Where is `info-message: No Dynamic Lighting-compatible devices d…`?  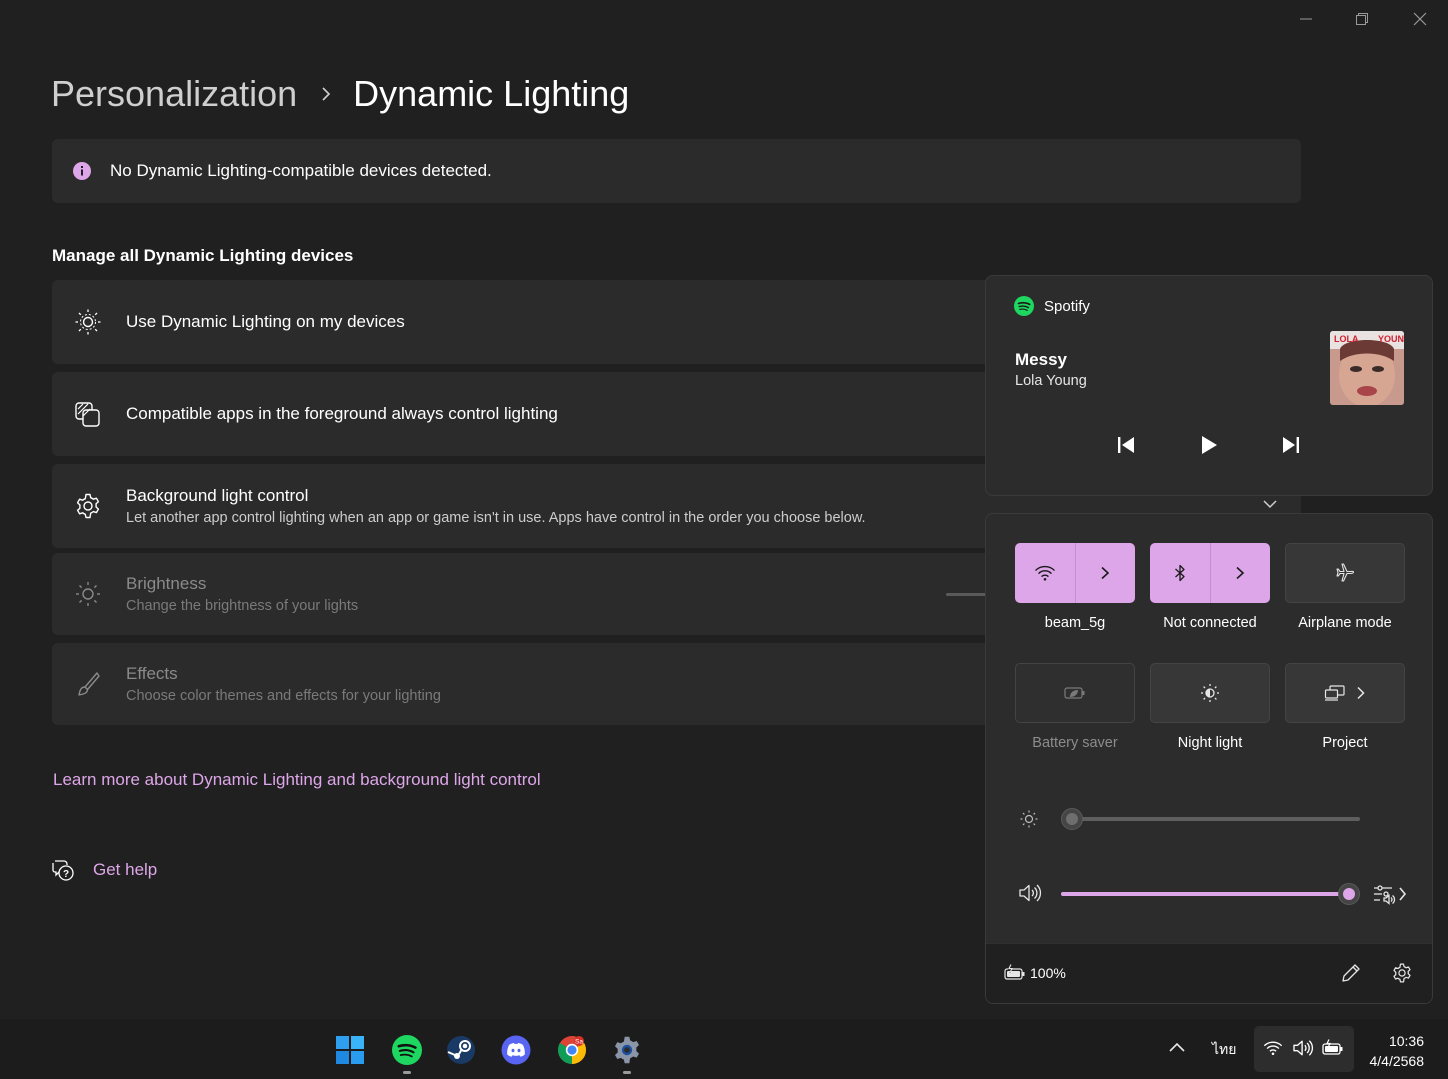 info-message: No Dynamic Lighting-compatible devices d… is located at coordinates (301, 170).